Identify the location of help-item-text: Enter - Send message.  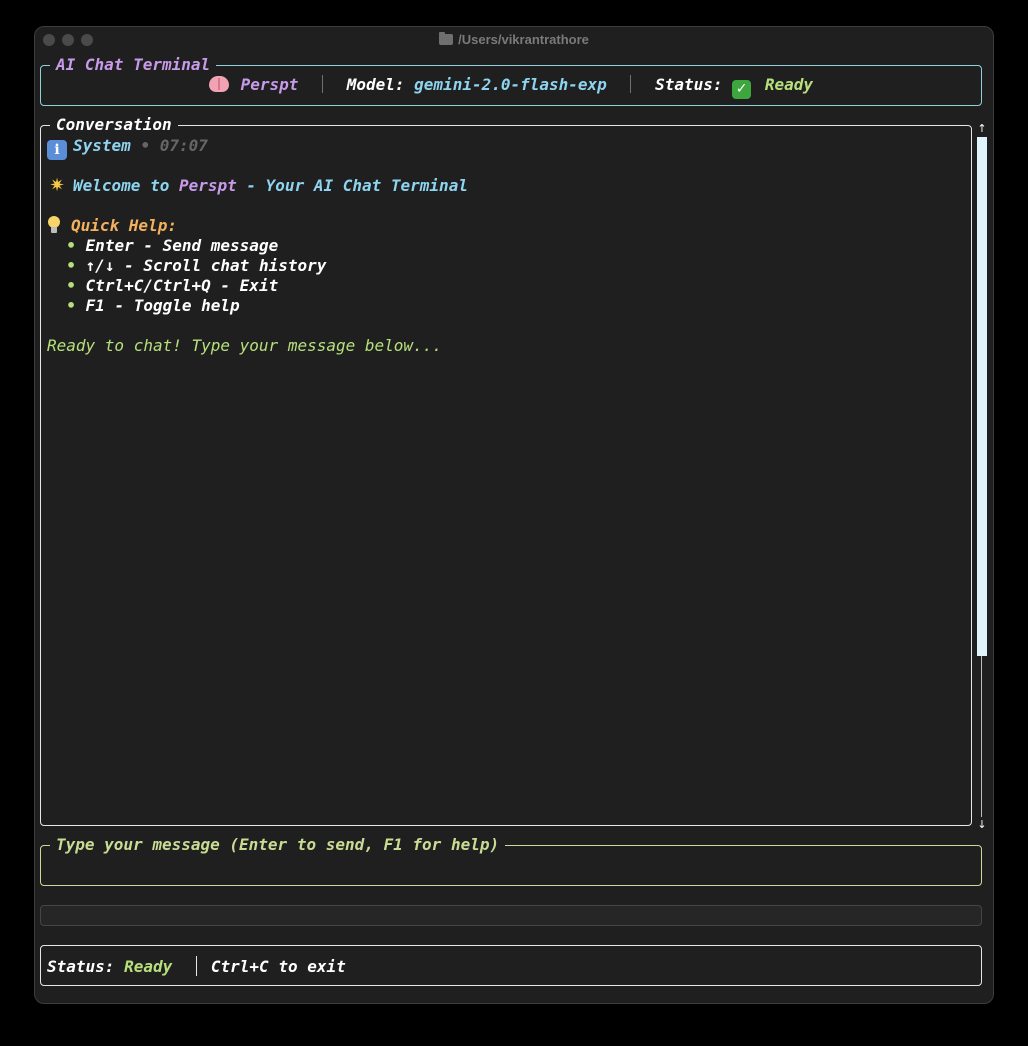
(182, 245).